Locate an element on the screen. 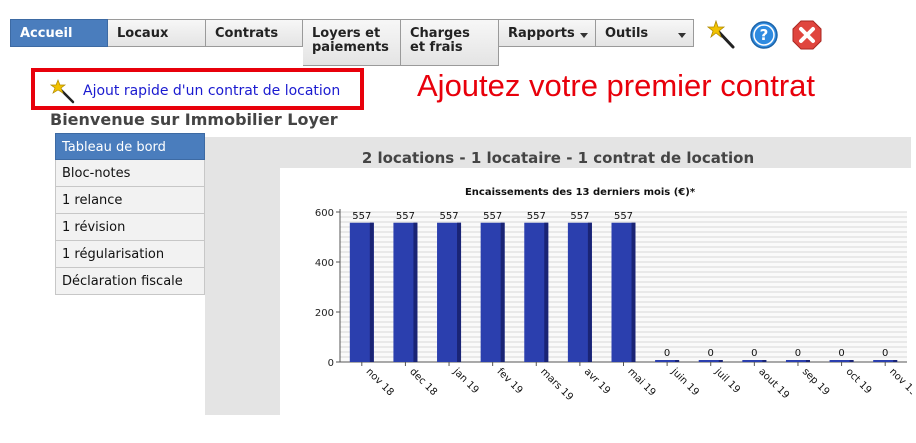 Image resolution: width=916 pixels, height=443 pixels. help-icon: ? is located at coordinates (764, 35).